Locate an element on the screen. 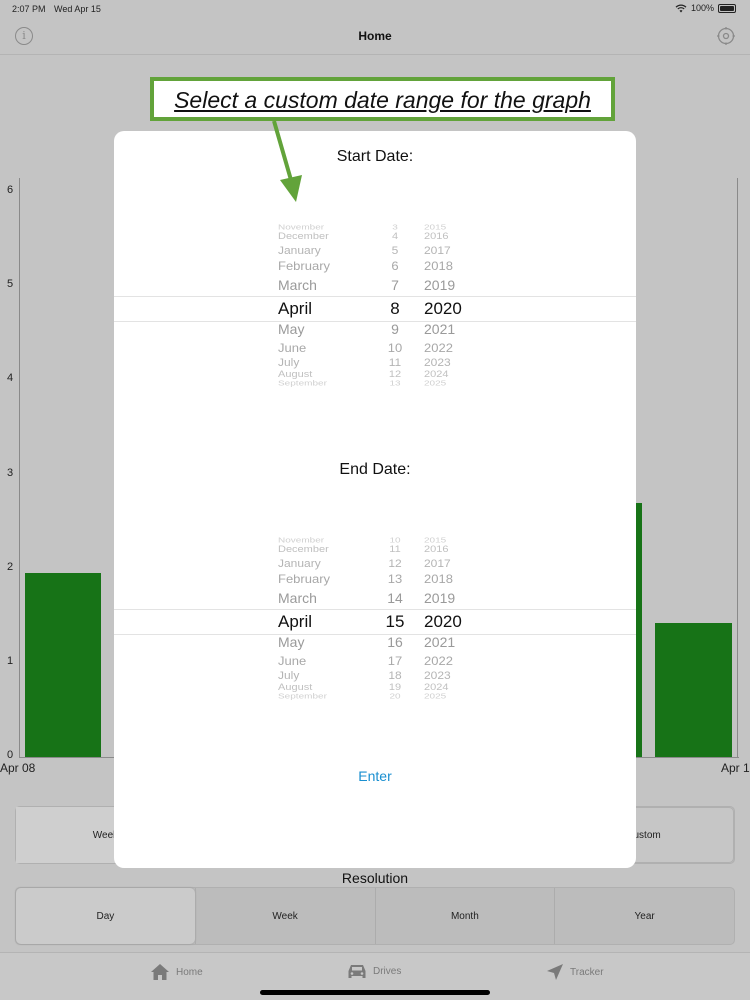 The width and height of the screenshot is (750, 1000). picker-year: 2018 is located at coordinates (438, 265).